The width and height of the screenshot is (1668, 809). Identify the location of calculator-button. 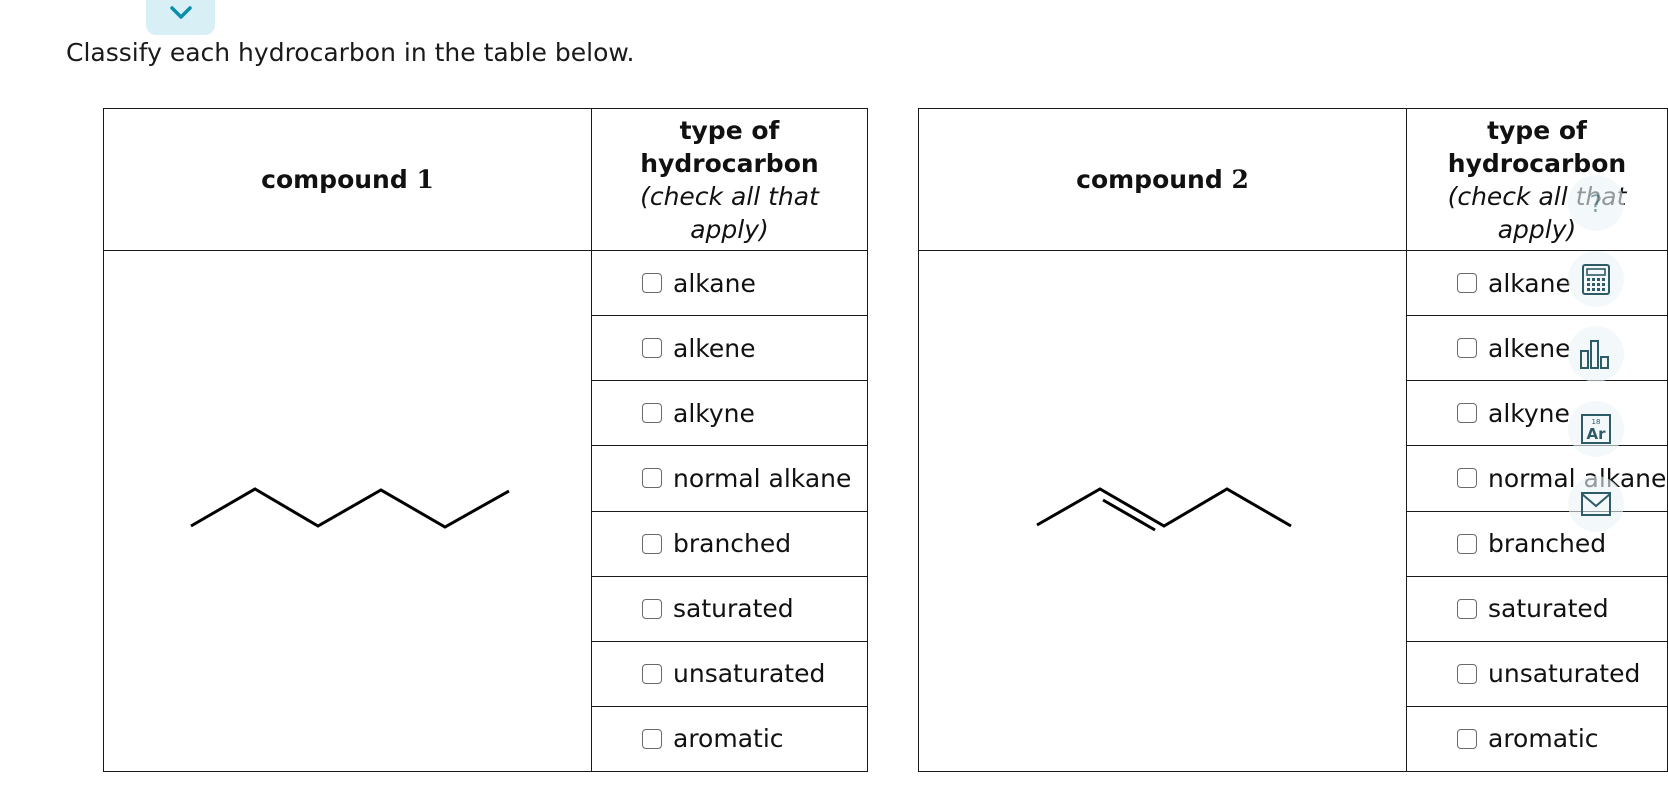
(1596, 279).